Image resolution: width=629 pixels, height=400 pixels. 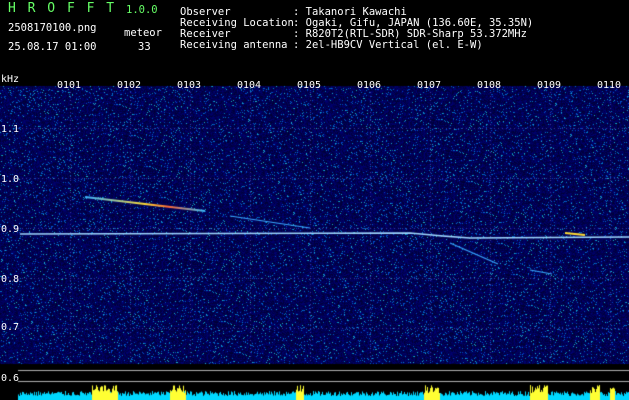 What do you see at coordinates (52, 47) in the screenshot?
I see `file-datetime: 25.08.17 01:00` at bounding box center [52, 47].